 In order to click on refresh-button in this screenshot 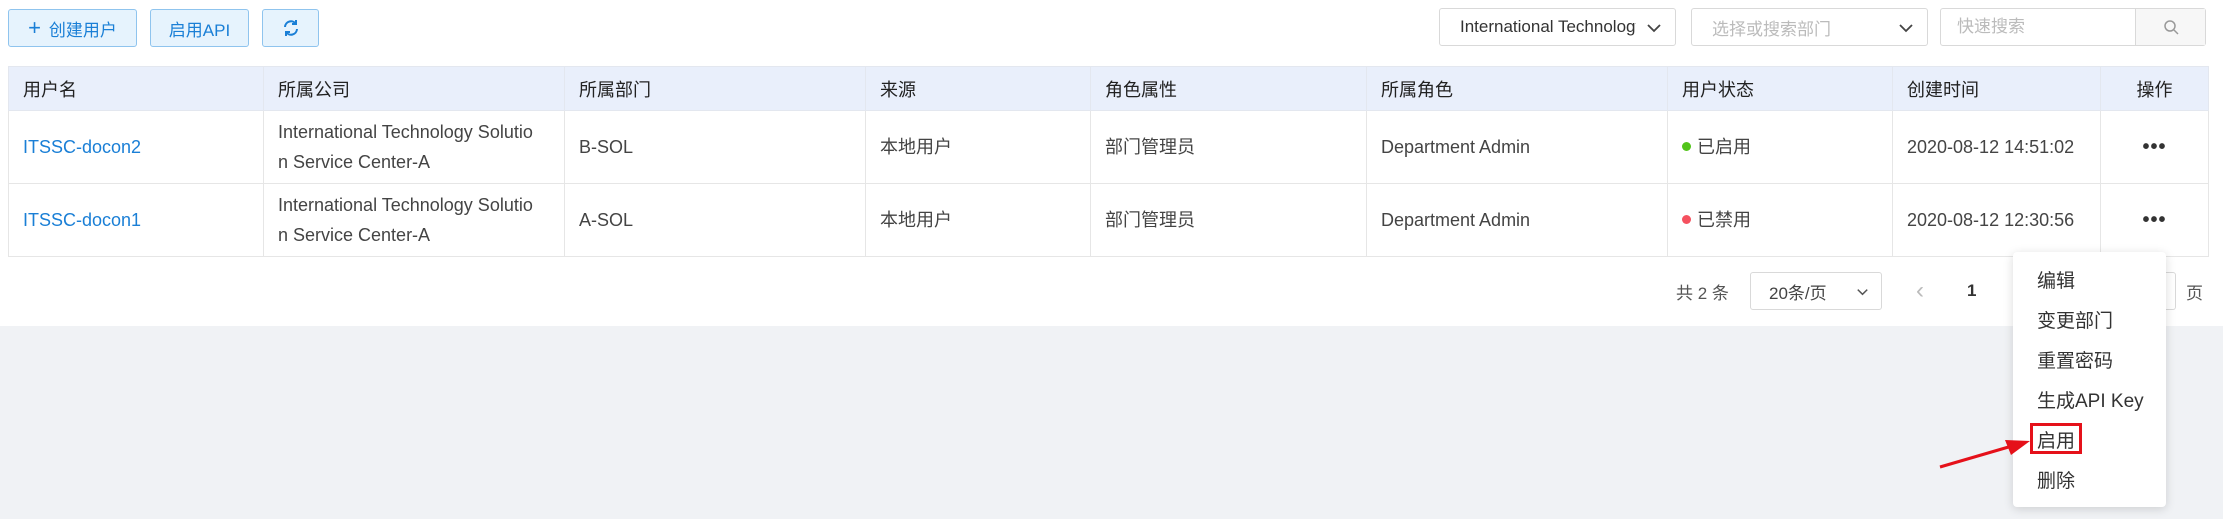, I will do `click(290, 28)`.